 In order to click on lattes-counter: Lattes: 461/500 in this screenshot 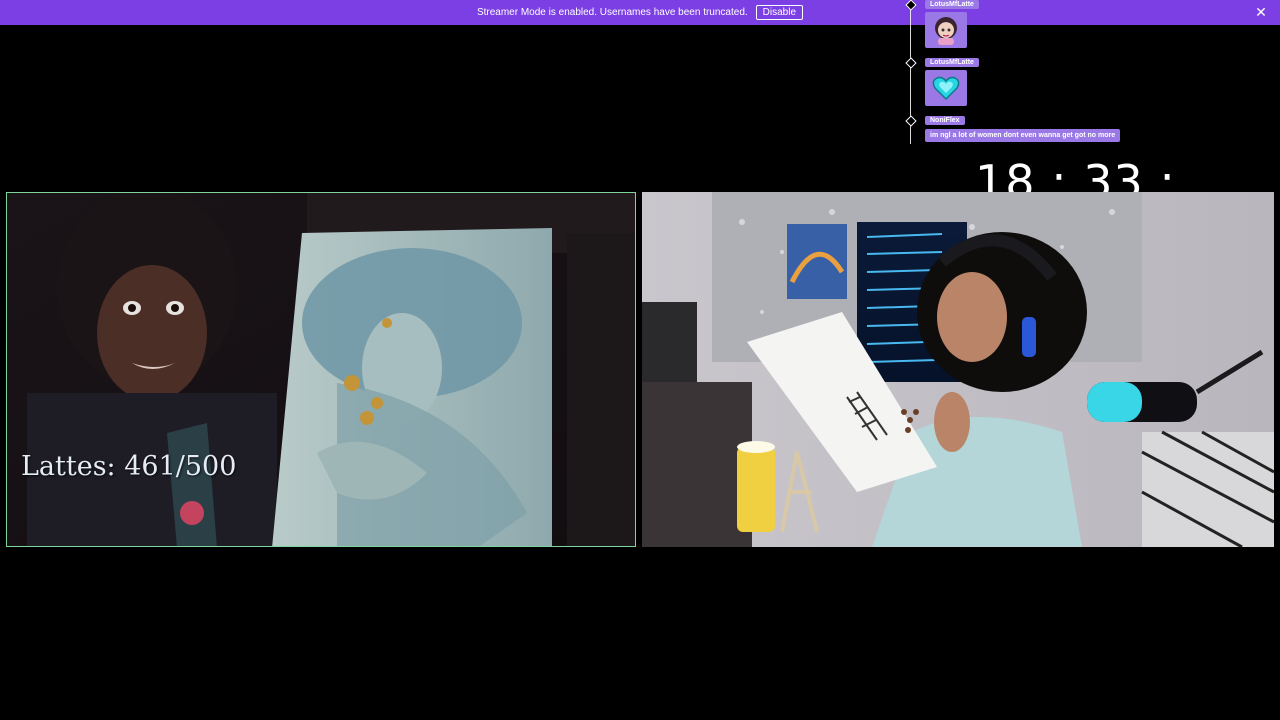, I will do `click(129, 466)`.